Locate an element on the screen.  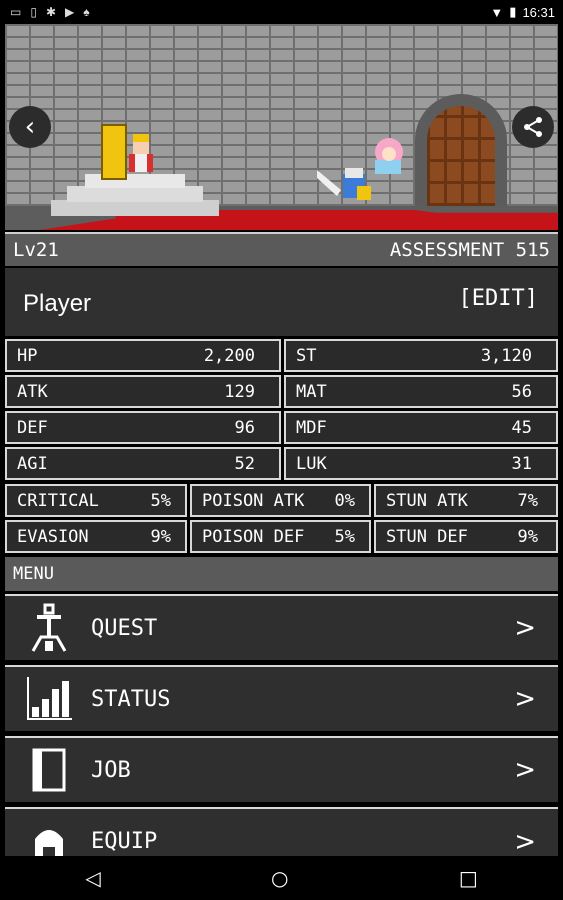
stat-value: 3,120 is located at coordinates (506, 355).